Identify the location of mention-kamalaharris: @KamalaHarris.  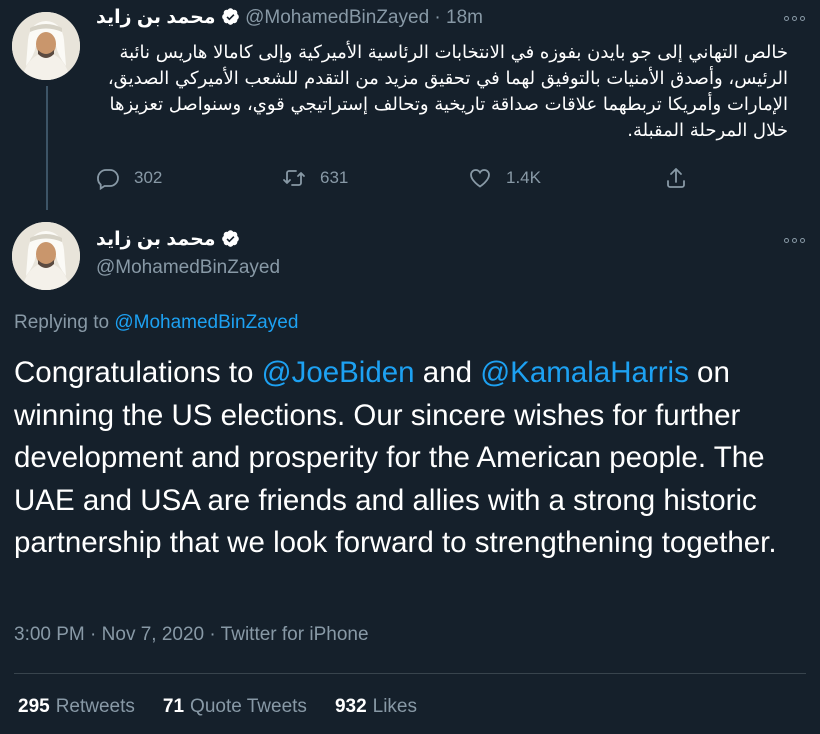
(584, 372).